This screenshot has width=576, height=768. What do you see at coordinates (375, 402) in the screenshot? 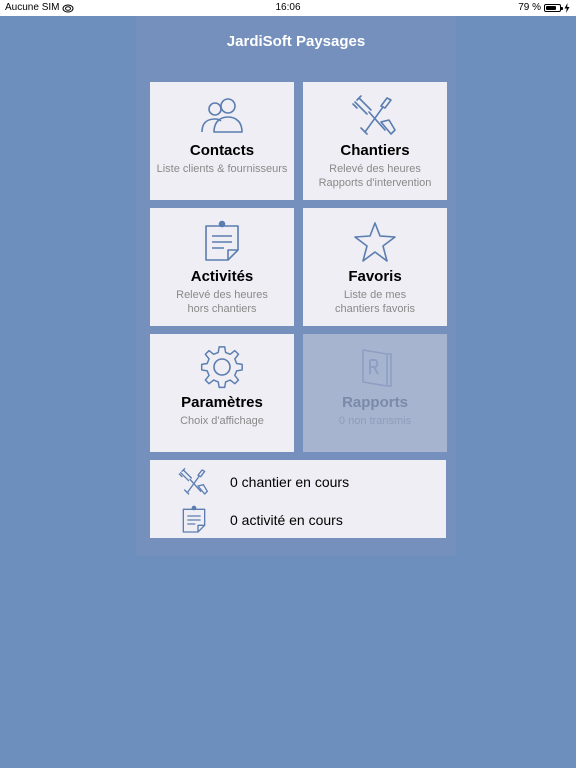
I see `tile-title: Rapports` at bounding box center [375, 402].